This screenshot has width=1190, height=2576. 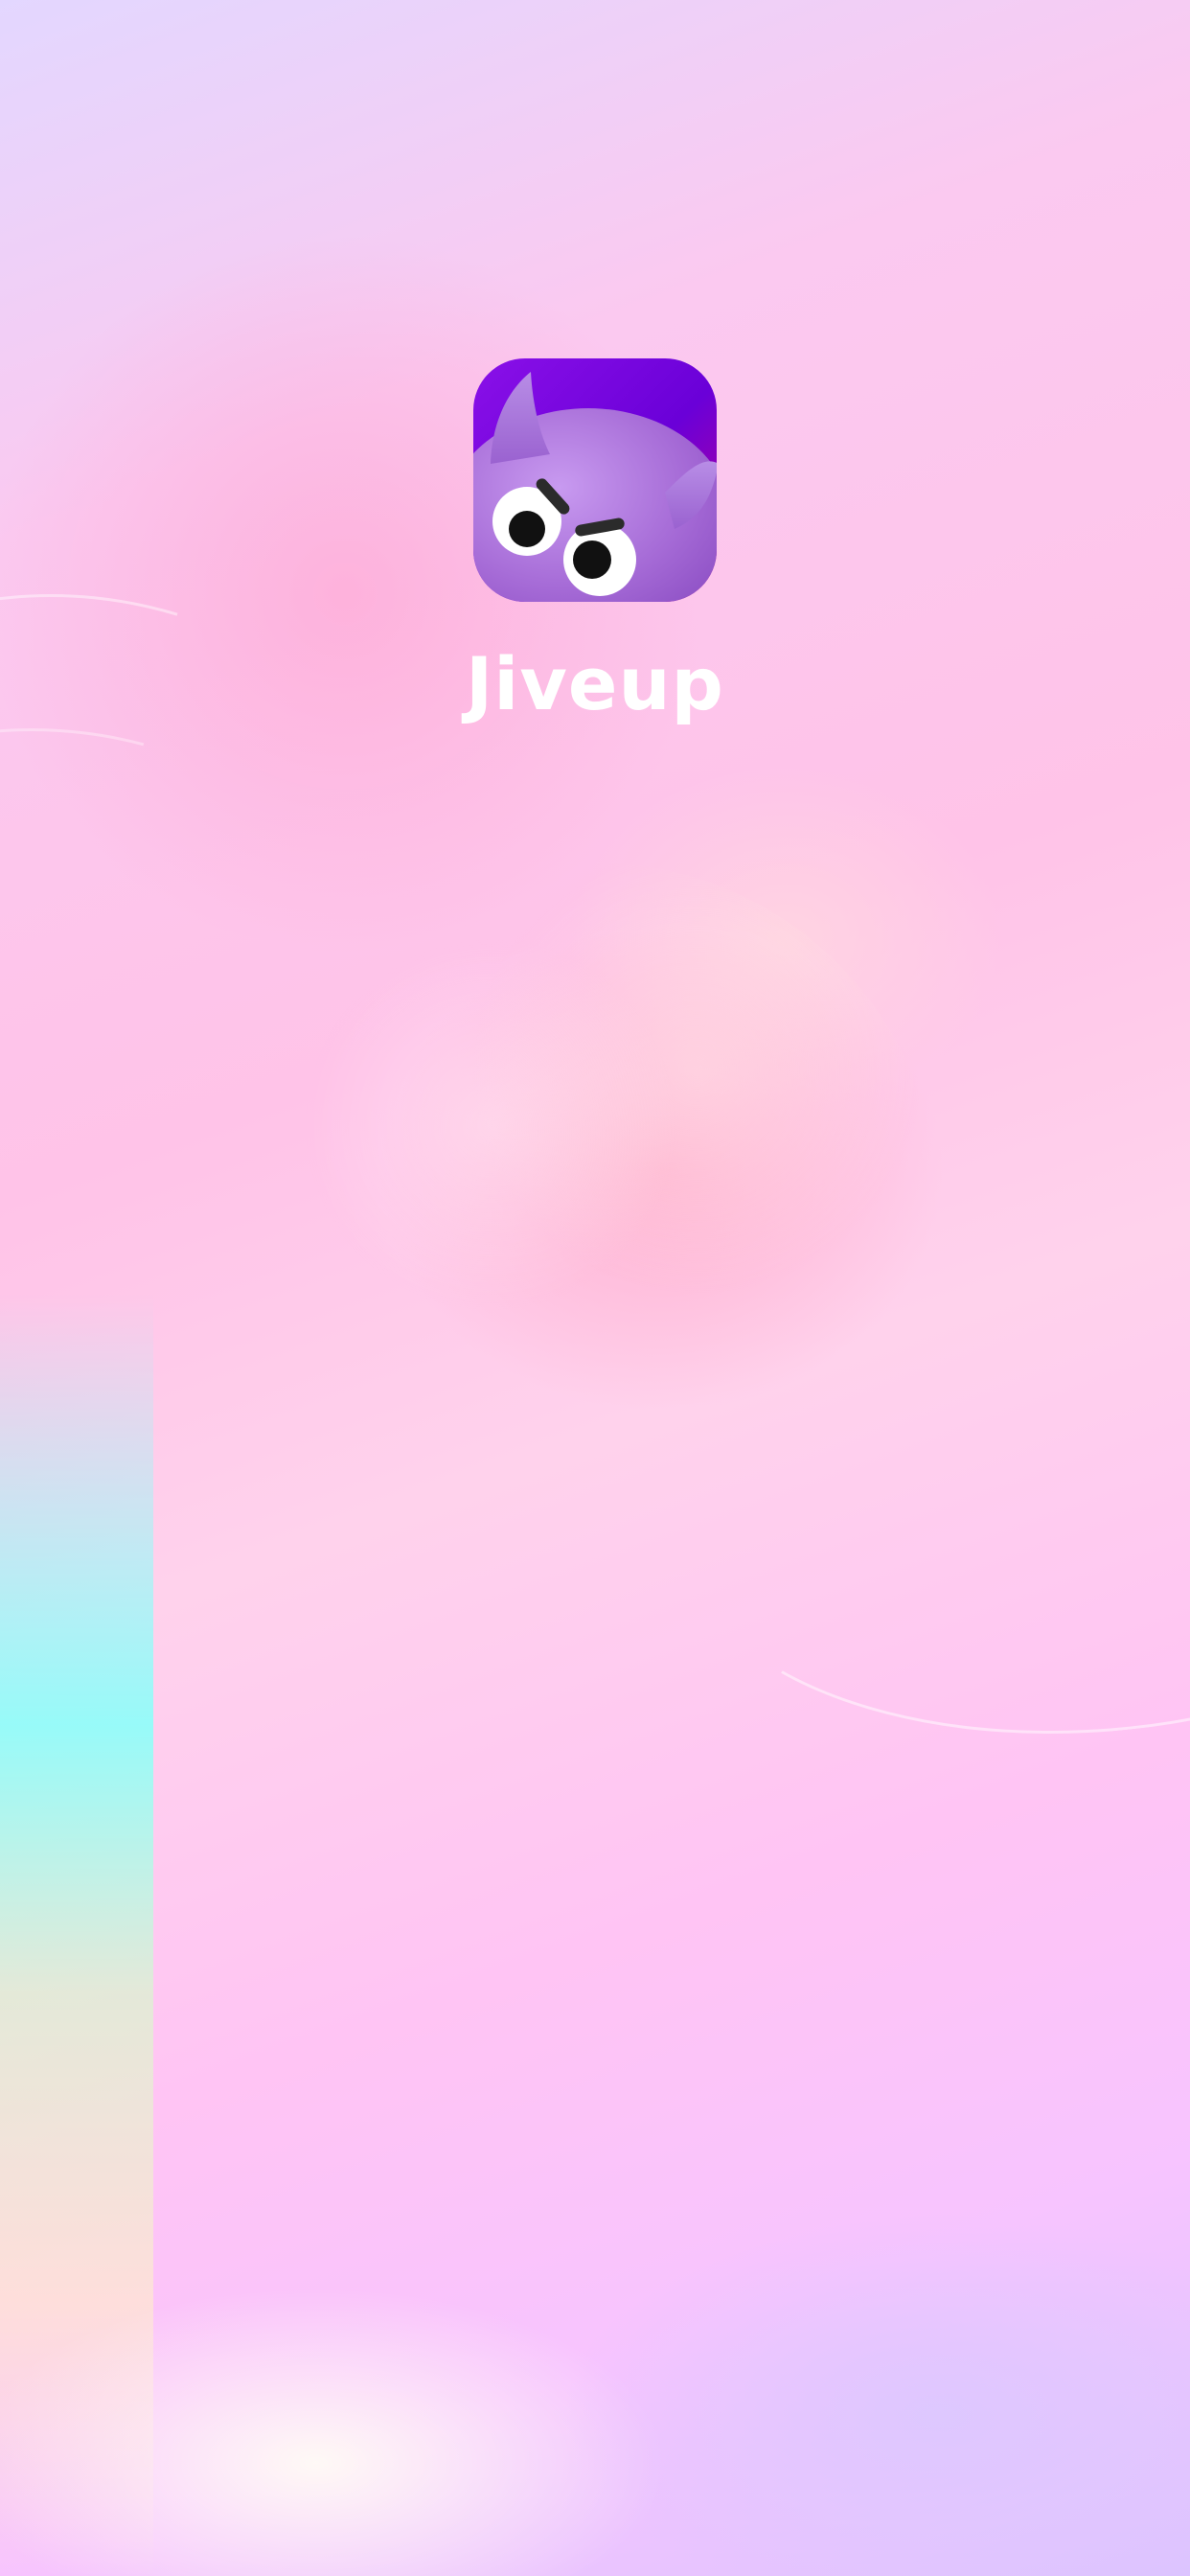 I want to click on app-logo-icon, so click(x=595, y=480).